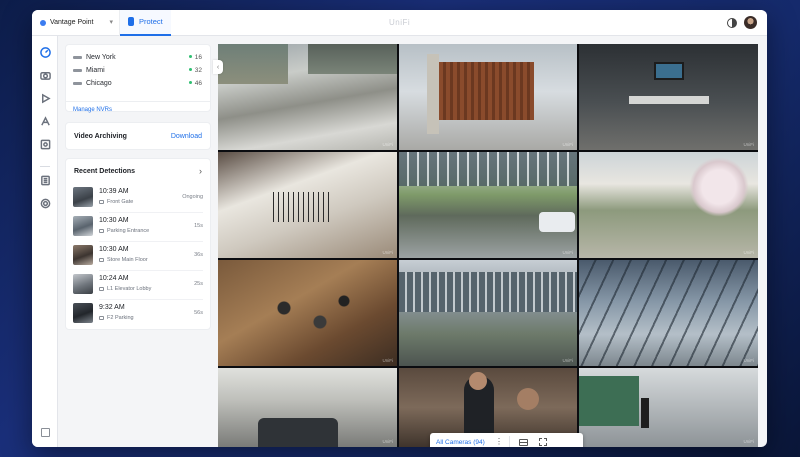 The height and width of the screenshot is (457, 800). What do you see at coordinates (195, 70) in the screenshot?
I see `nvr-count: 32` at bounding box center [195, 70].